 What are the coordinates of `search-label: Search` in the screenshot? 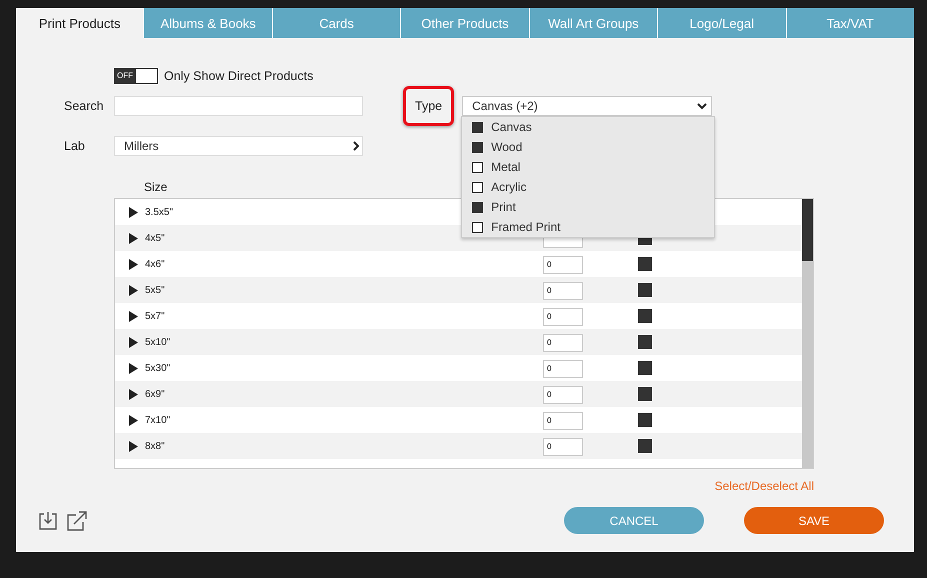 It's located at (84, 106).